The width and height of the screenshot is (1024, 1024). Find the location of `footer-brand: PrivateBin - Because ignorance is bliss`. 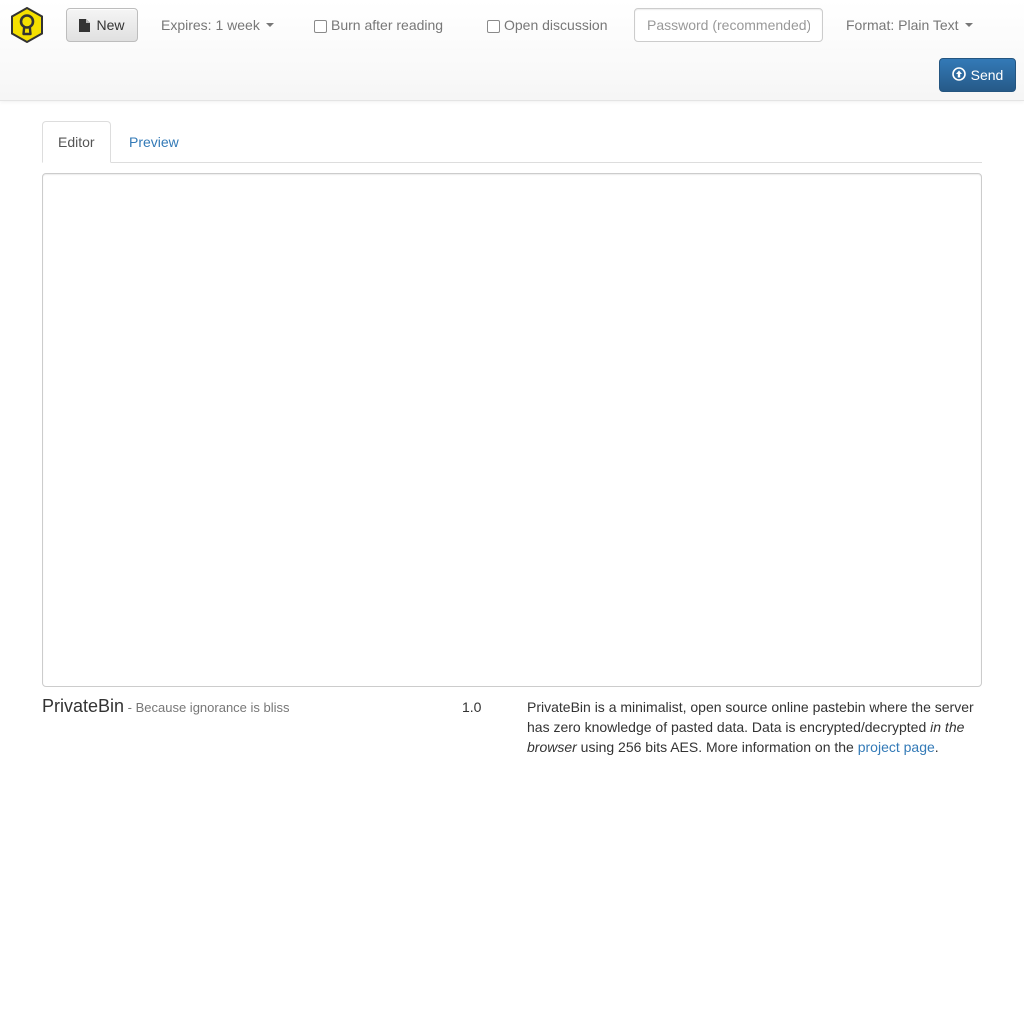

footer-brand: PrivateBin - Because ignorance is bliss is located at coordinates (166, 706).